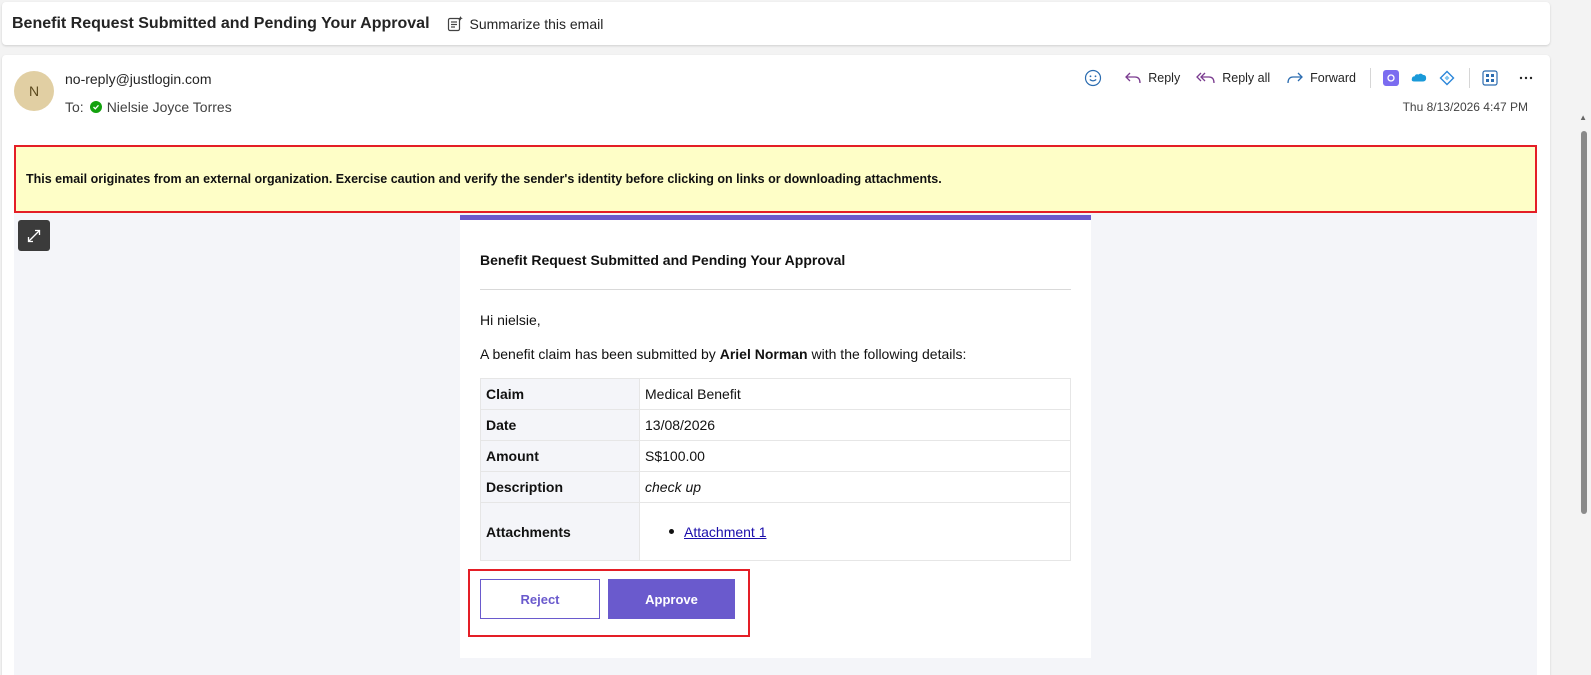 Image resolution: width=1591 pixels, height=675 pixels. Describe the element at coordinates (1205, 78) in the screenshot. I see `reply-all-icon` at that location.